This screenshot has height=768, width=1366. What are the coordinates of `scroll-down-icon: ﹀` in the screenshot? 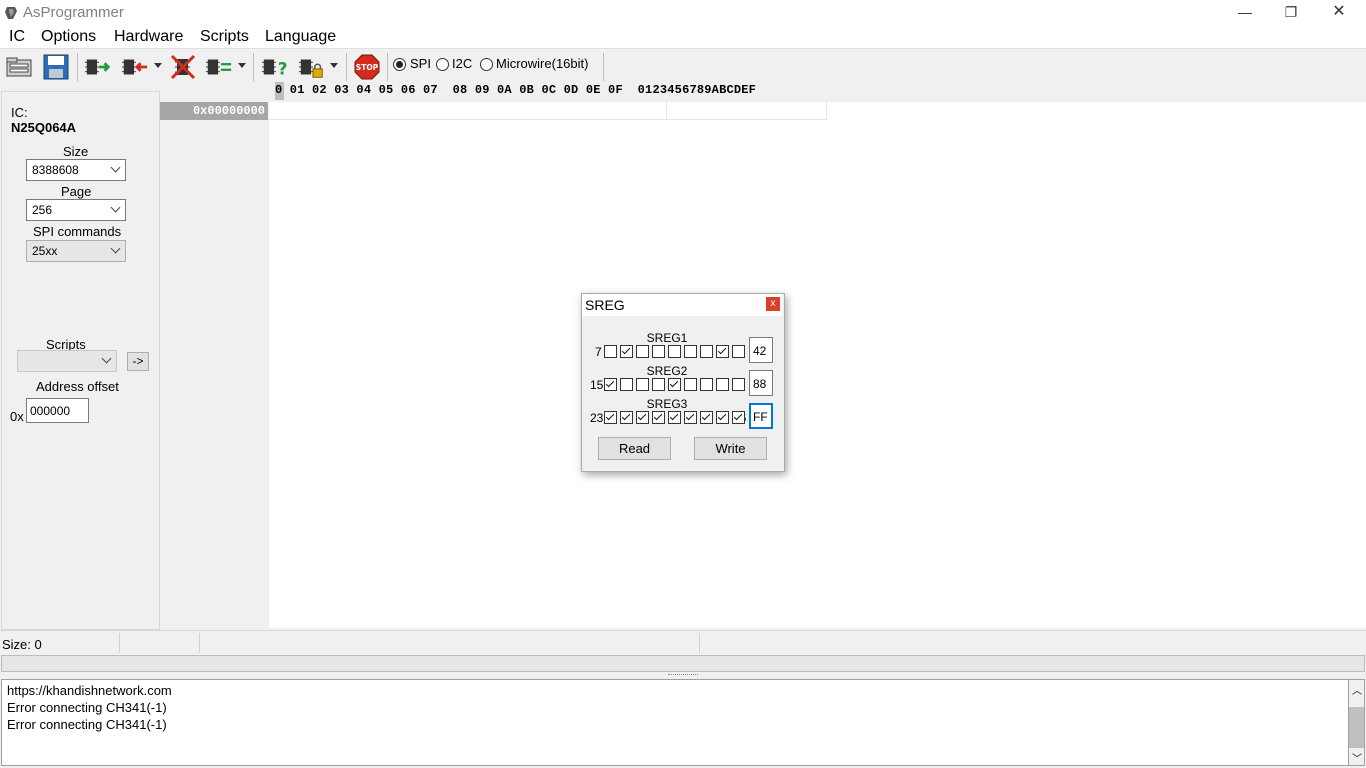 It's located at (1357, 757).